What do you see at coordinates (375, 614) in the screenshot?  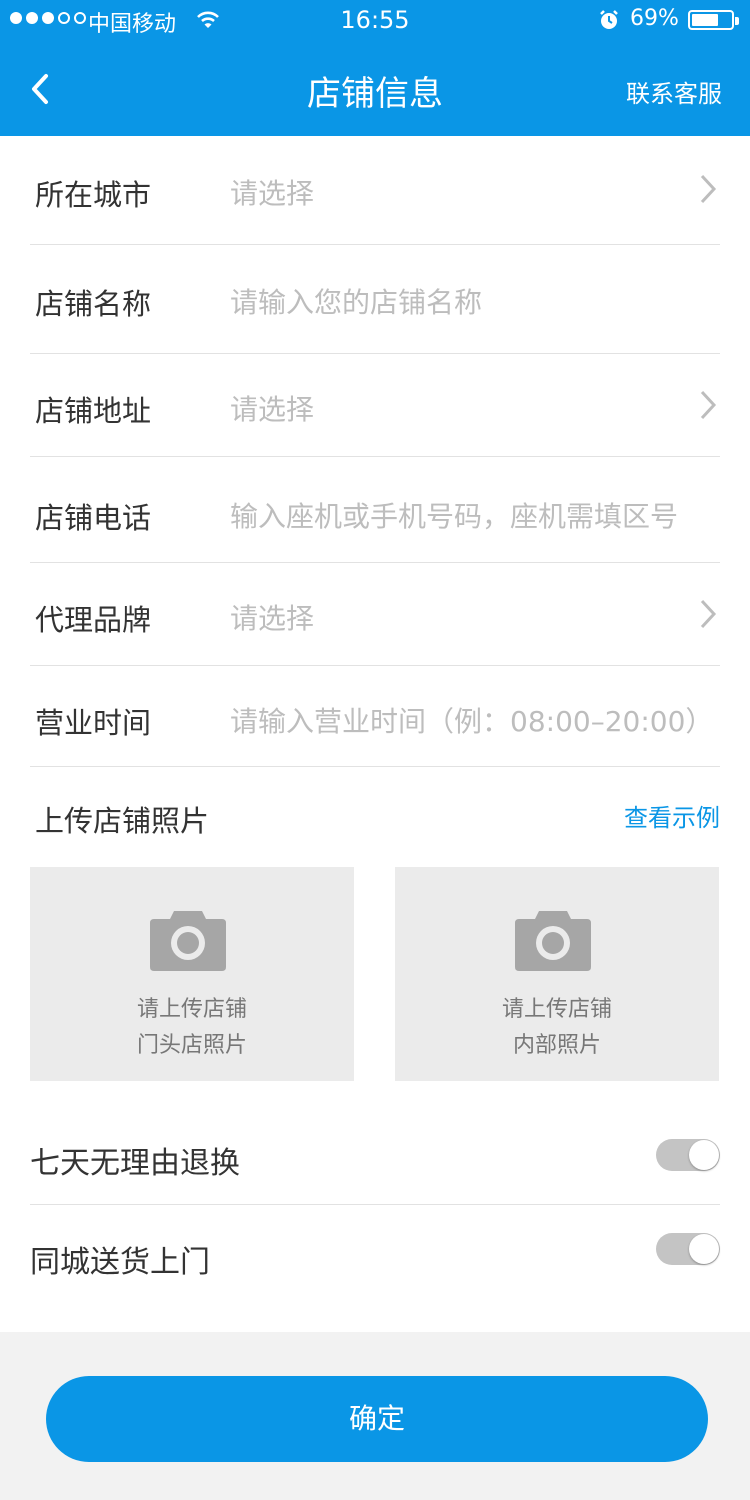 I see `brand-row: 代理品牌 请选择` at bounding box center [375, 614].